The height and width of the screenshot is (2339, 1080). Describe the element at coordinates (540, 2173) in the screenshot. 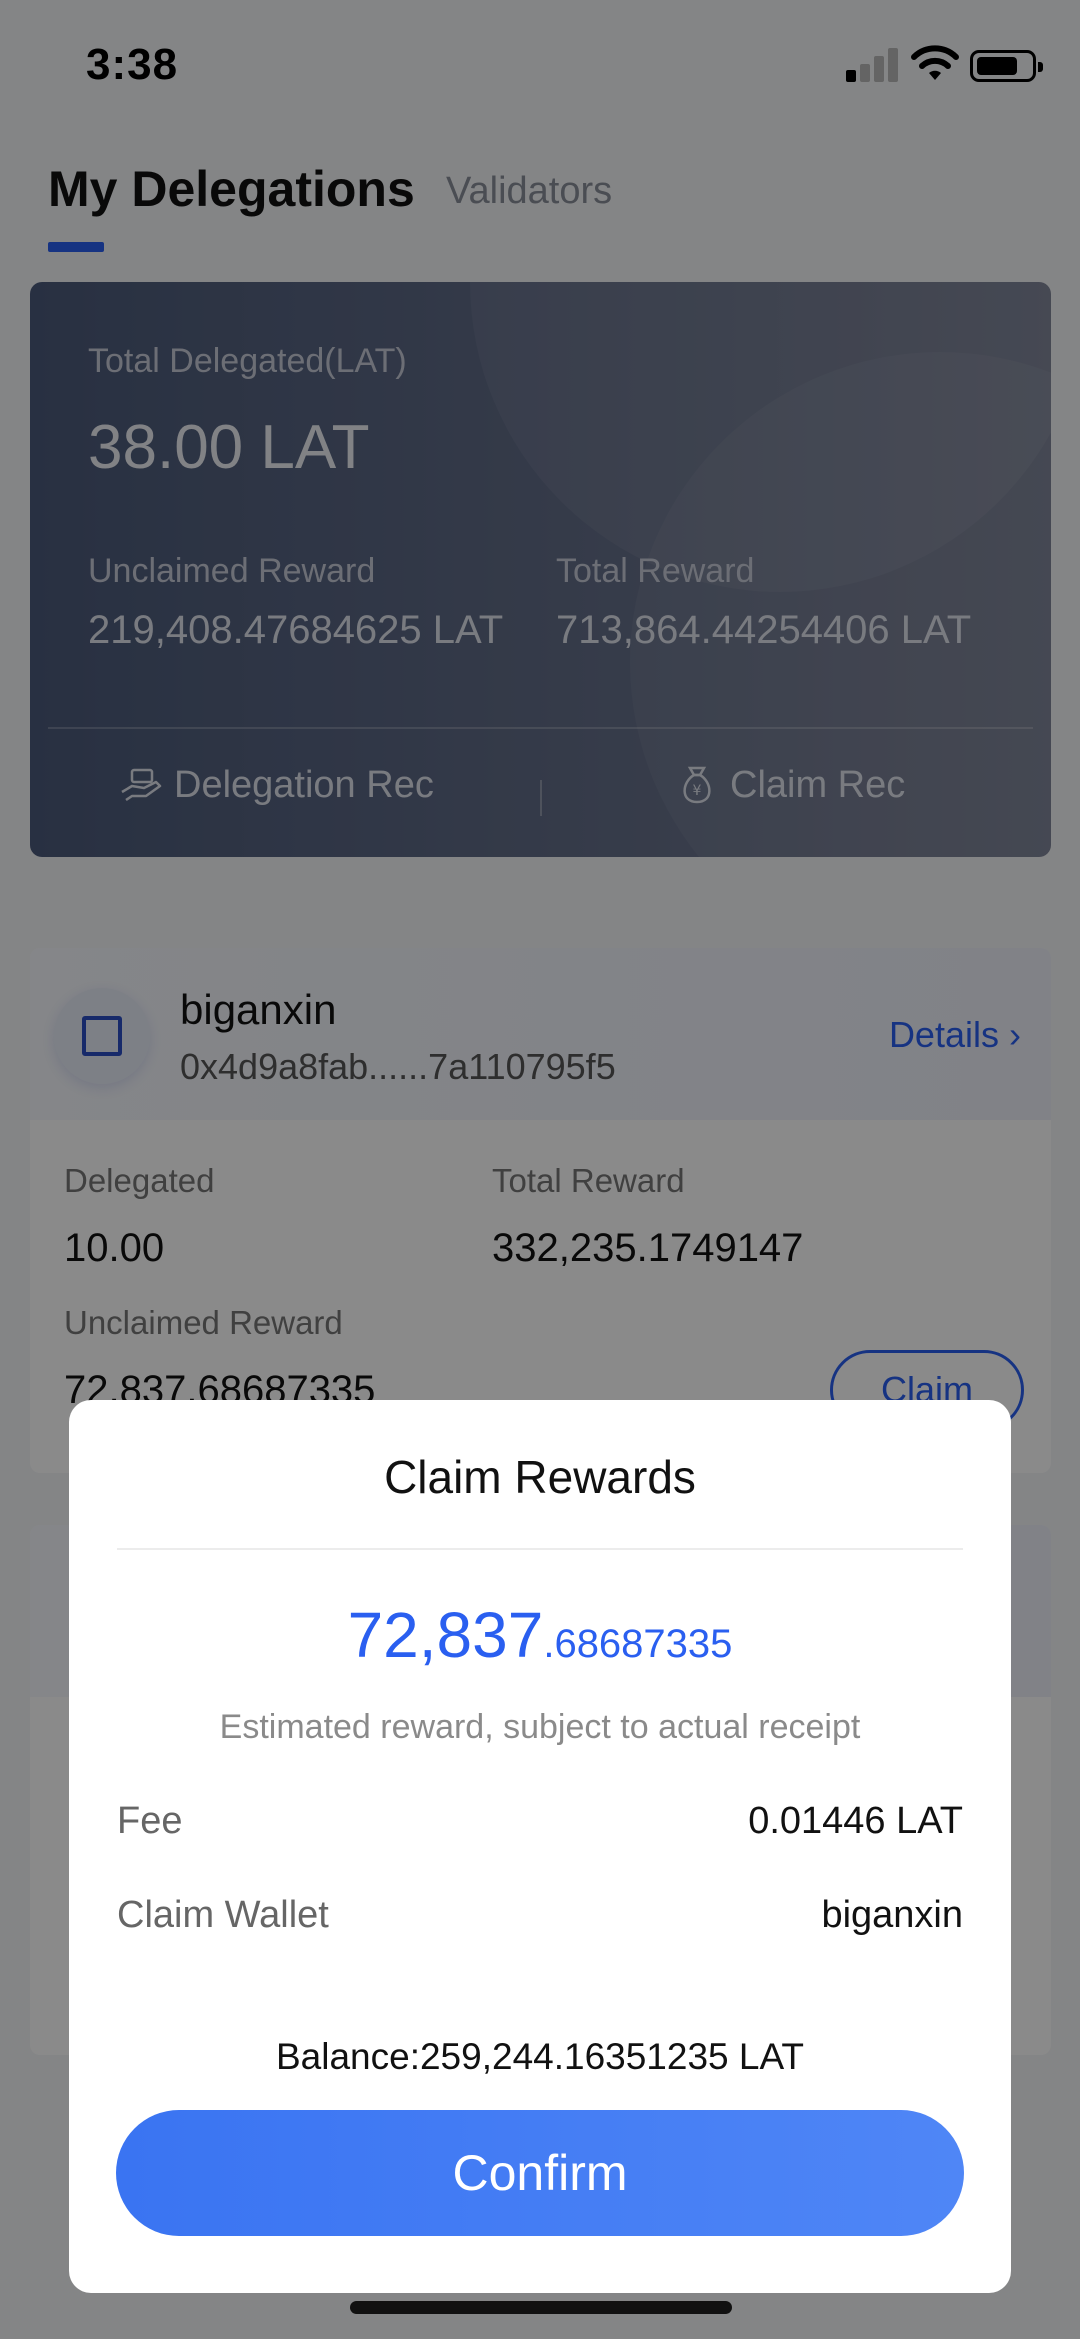

I see `confirm-button: Confirm` at that location.